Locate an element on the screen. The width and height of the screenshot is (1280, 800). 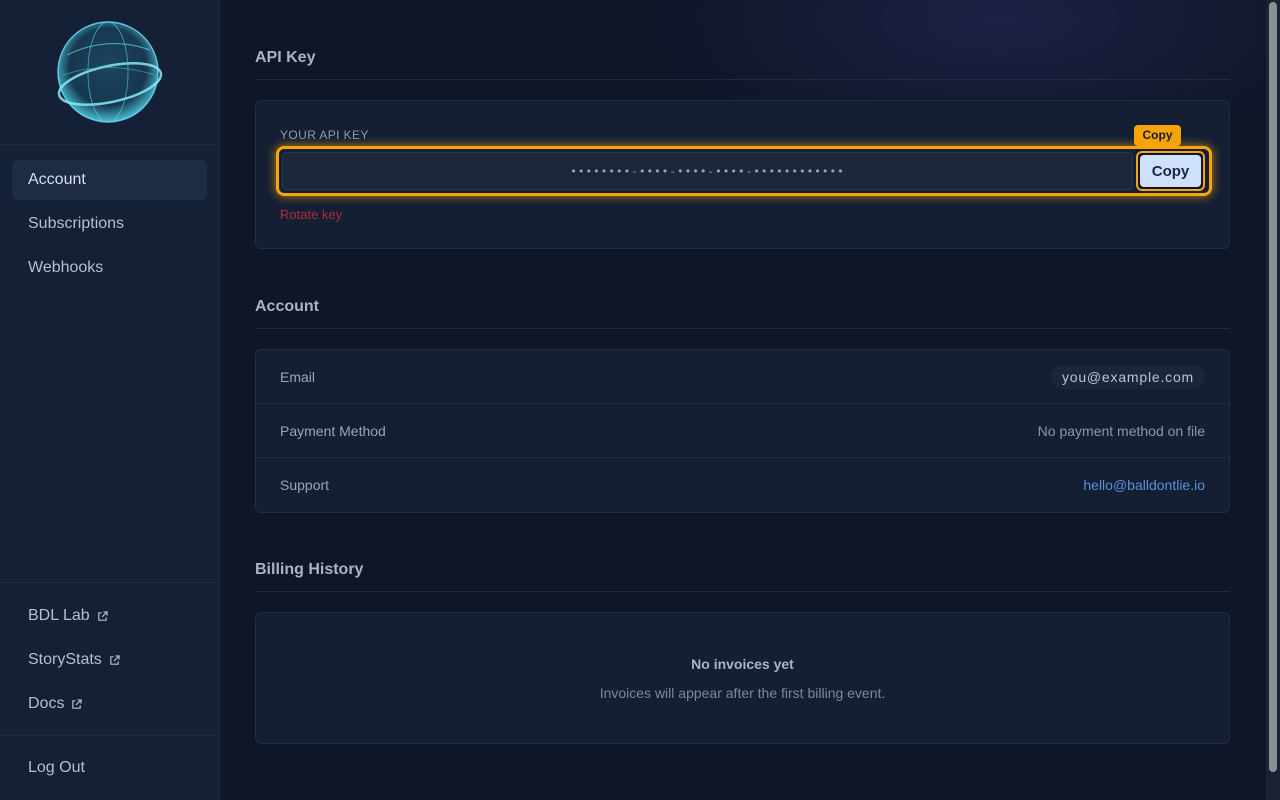
sidebar-item-subscriptions: Subscriptions is located at coordinates (109, 224).